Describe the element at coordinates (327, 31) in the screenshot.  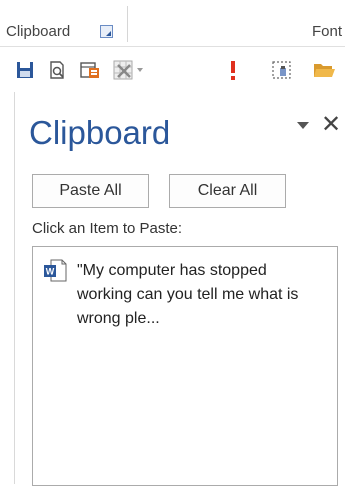
I see `font-group-label: Font` at that location.